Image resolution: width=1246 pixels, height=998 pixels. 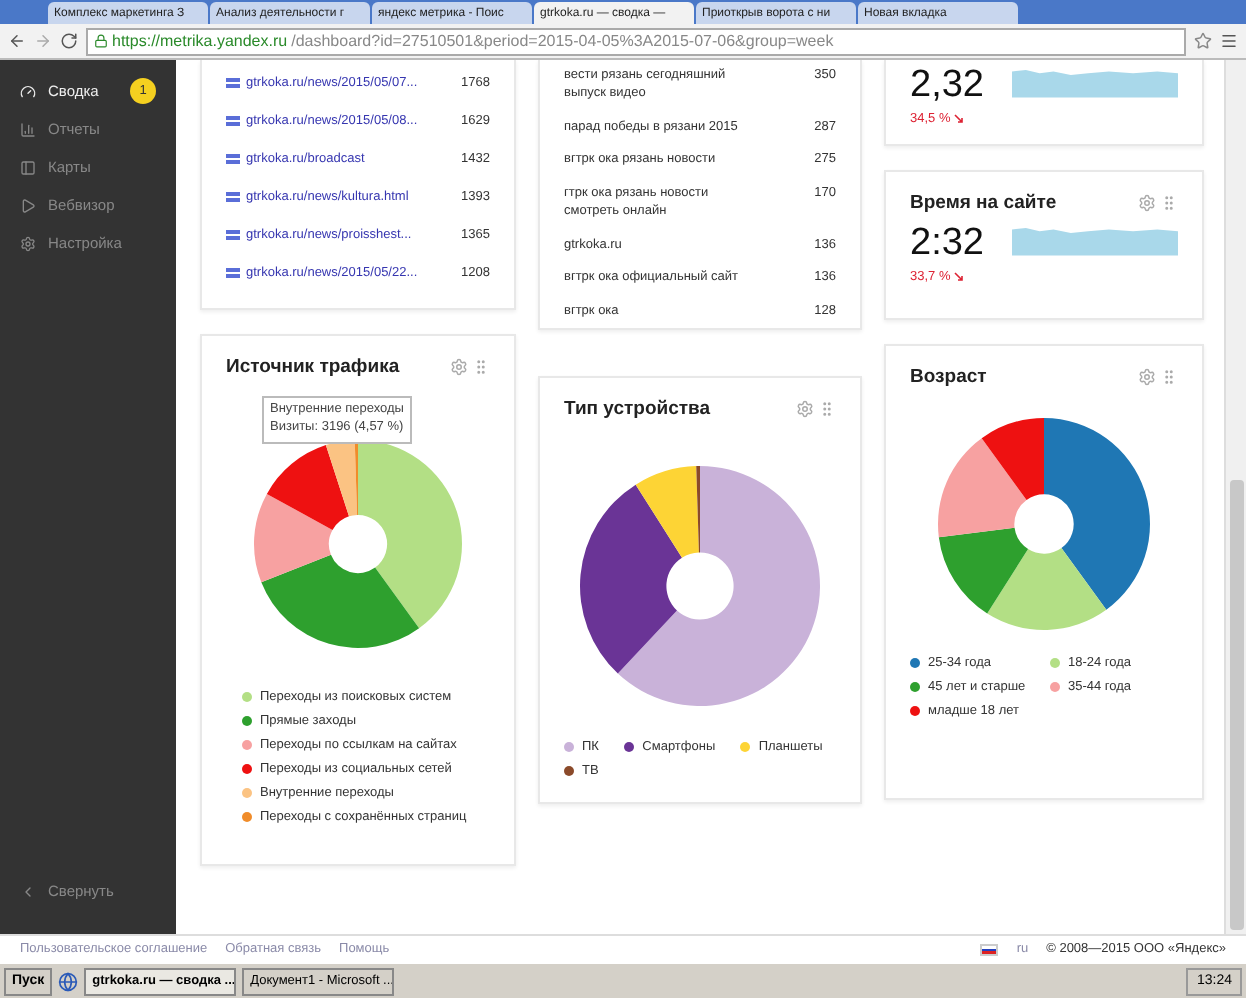 What do you see at coordinates (17, 41) in the screenshot?
I see `back-icon` at bounding box center [17, 41].